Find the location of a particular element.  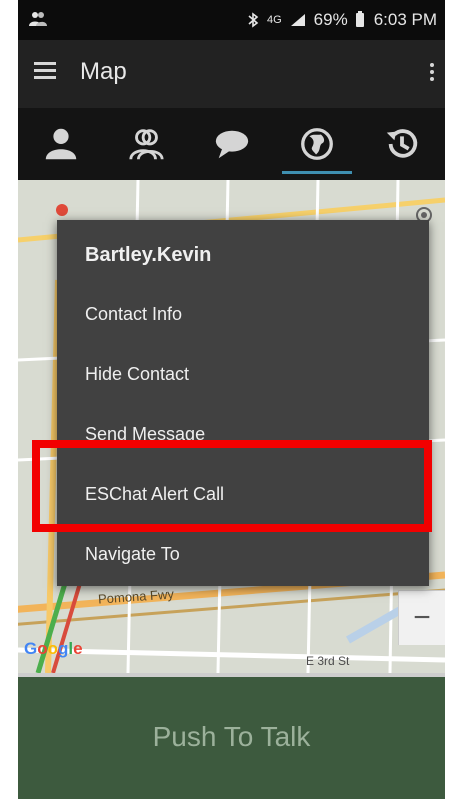

map-label-e-3rd-st: E 3rd St is located at coordinates (328, 661).